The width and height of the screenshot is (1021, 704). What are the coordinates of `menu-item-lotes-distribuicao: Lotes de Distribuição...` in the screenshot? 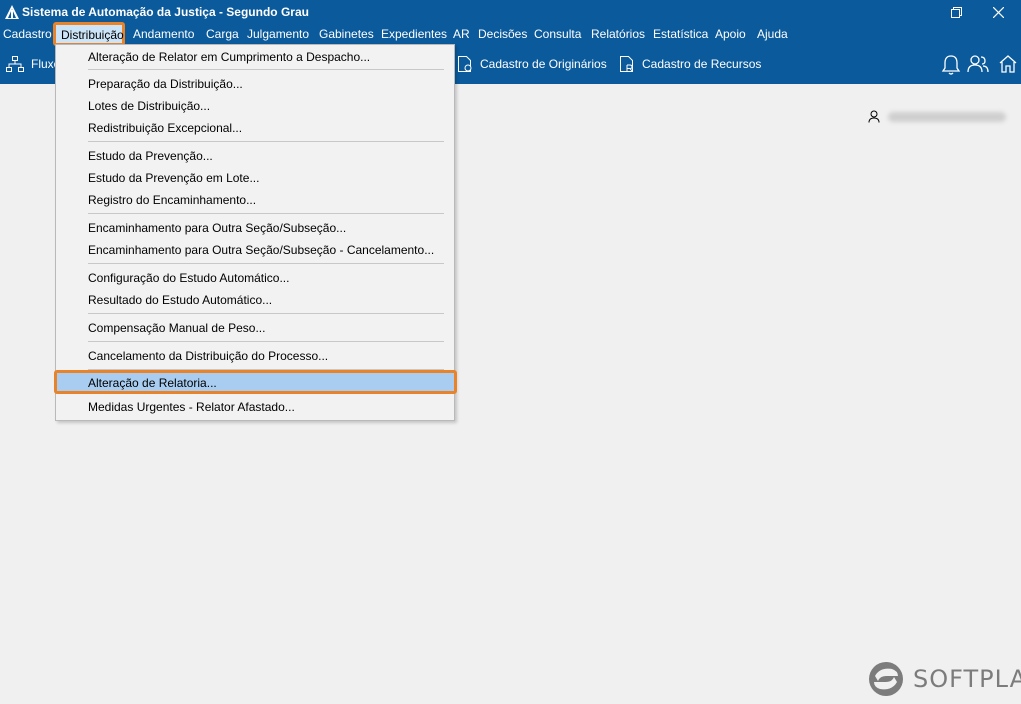 It's located at (149, 106).